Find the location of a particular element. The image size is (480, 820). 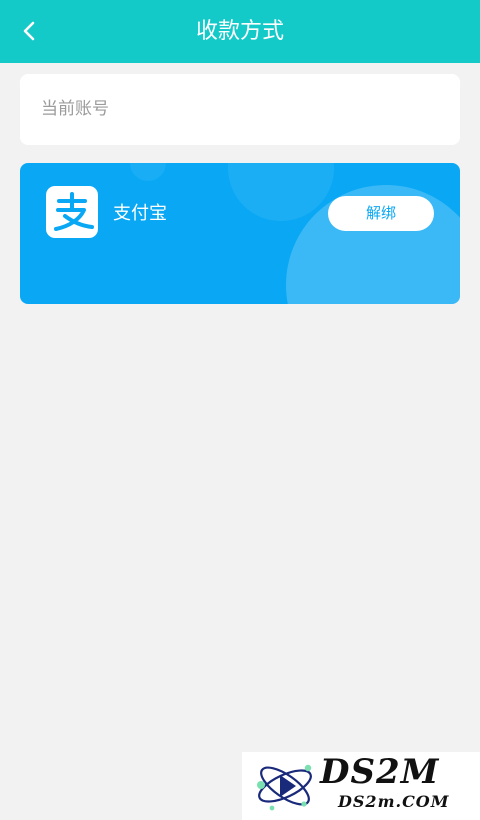

atom-logo-icon is located at coordinates (284, 787).